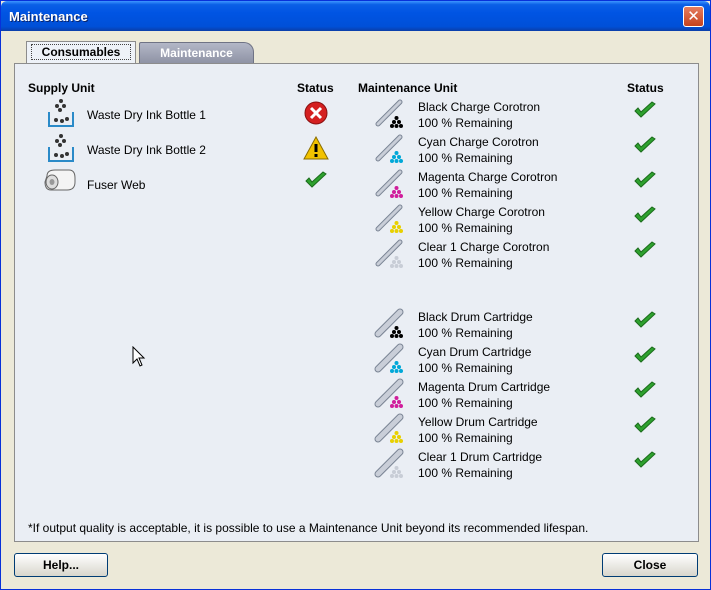 This screenshot has width=711, height=590. Describe the element at coordinates (316, 114) in the screenshot. I see `error-icon` at that location.